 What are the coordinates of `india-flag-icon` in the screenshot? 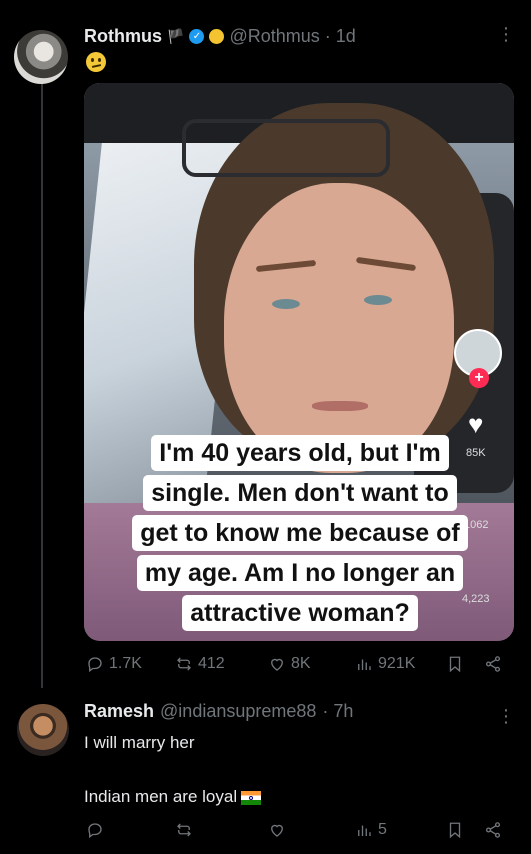 It's located at (251, 797).